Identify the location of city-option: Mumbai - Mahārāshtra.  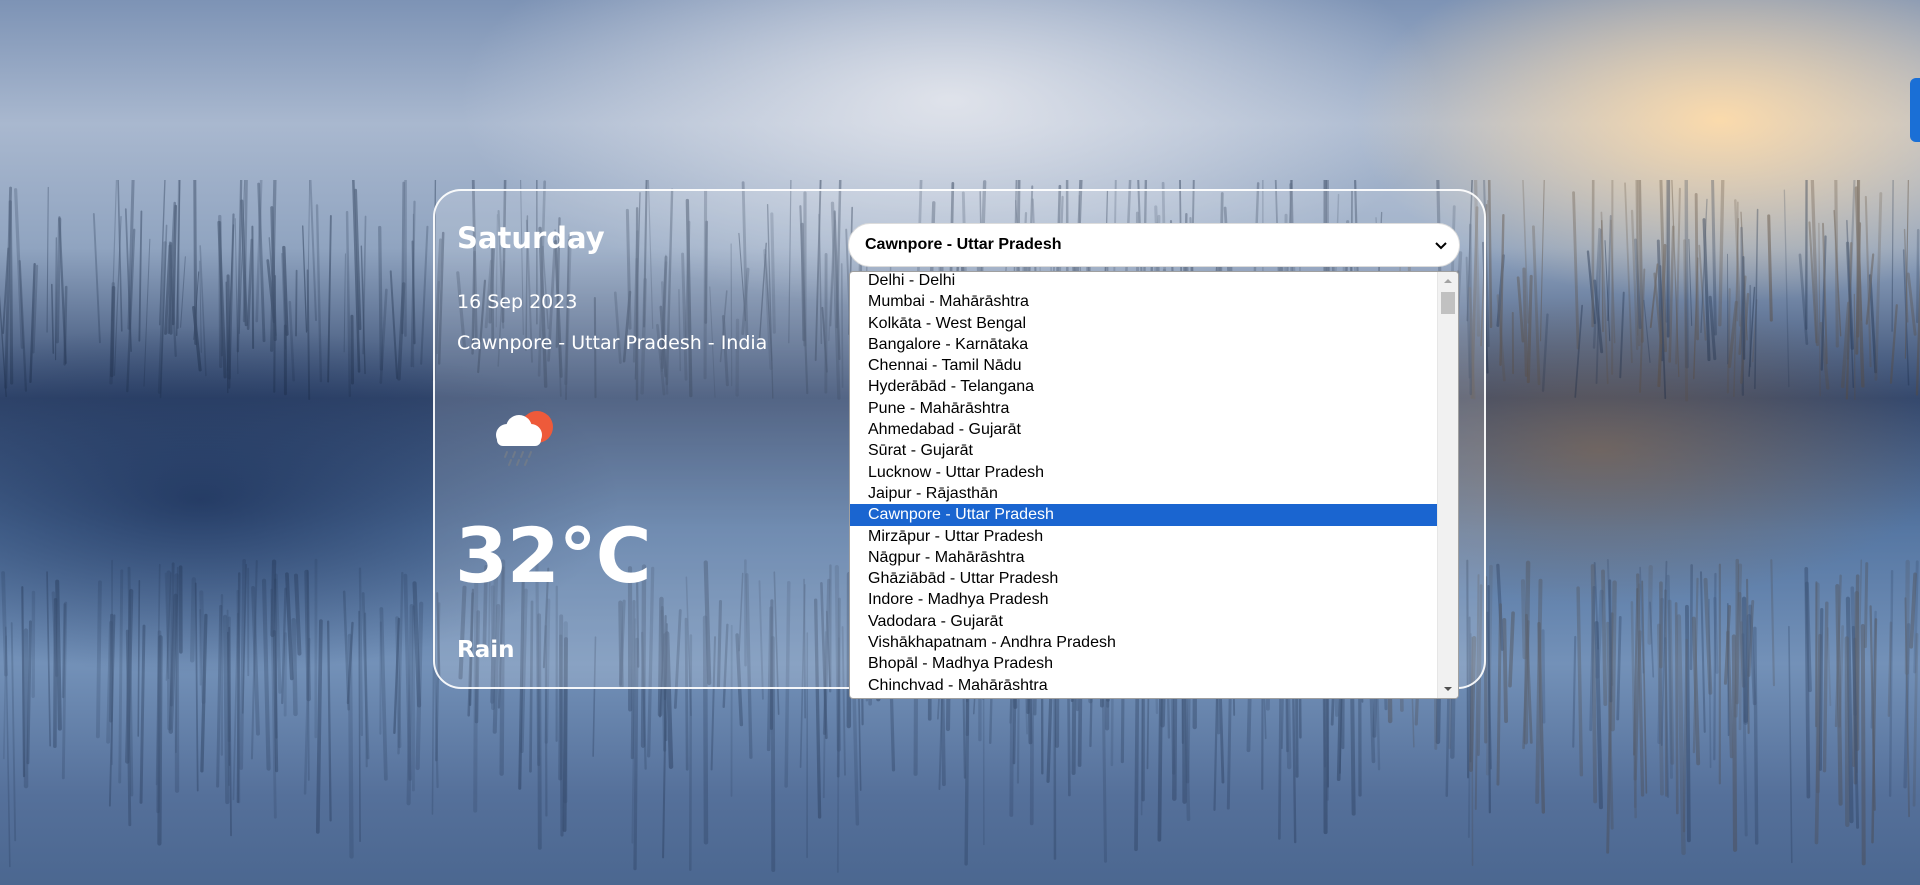
(1144, 301).